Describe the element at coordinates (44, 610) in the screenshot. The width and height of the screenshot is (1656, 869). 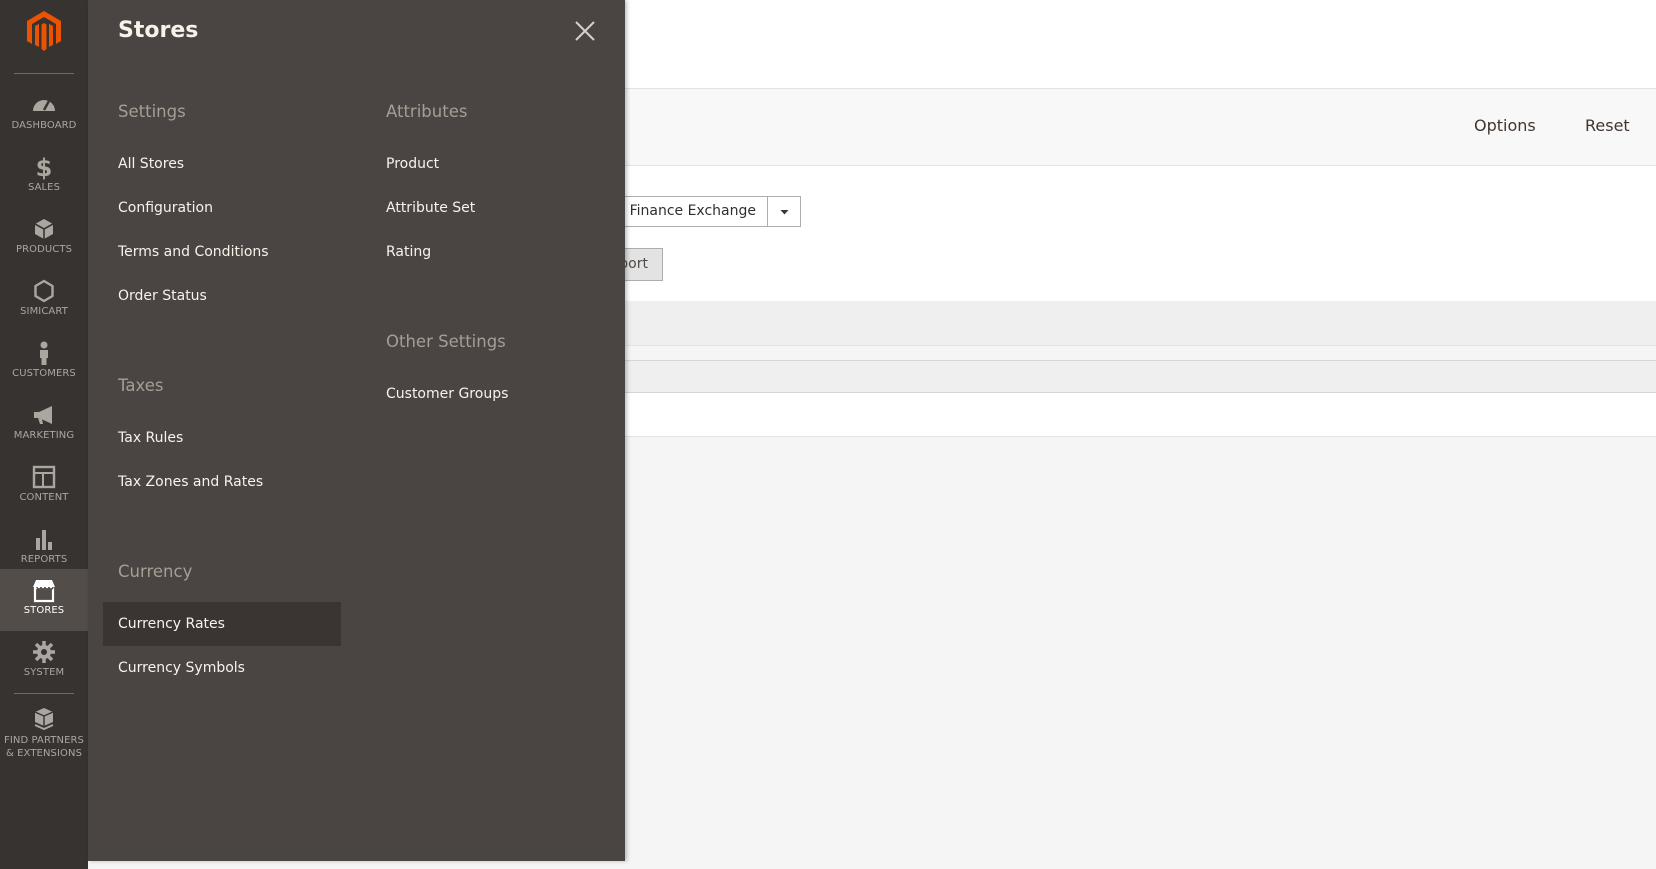
I see `nav-label: STORES` at that location.